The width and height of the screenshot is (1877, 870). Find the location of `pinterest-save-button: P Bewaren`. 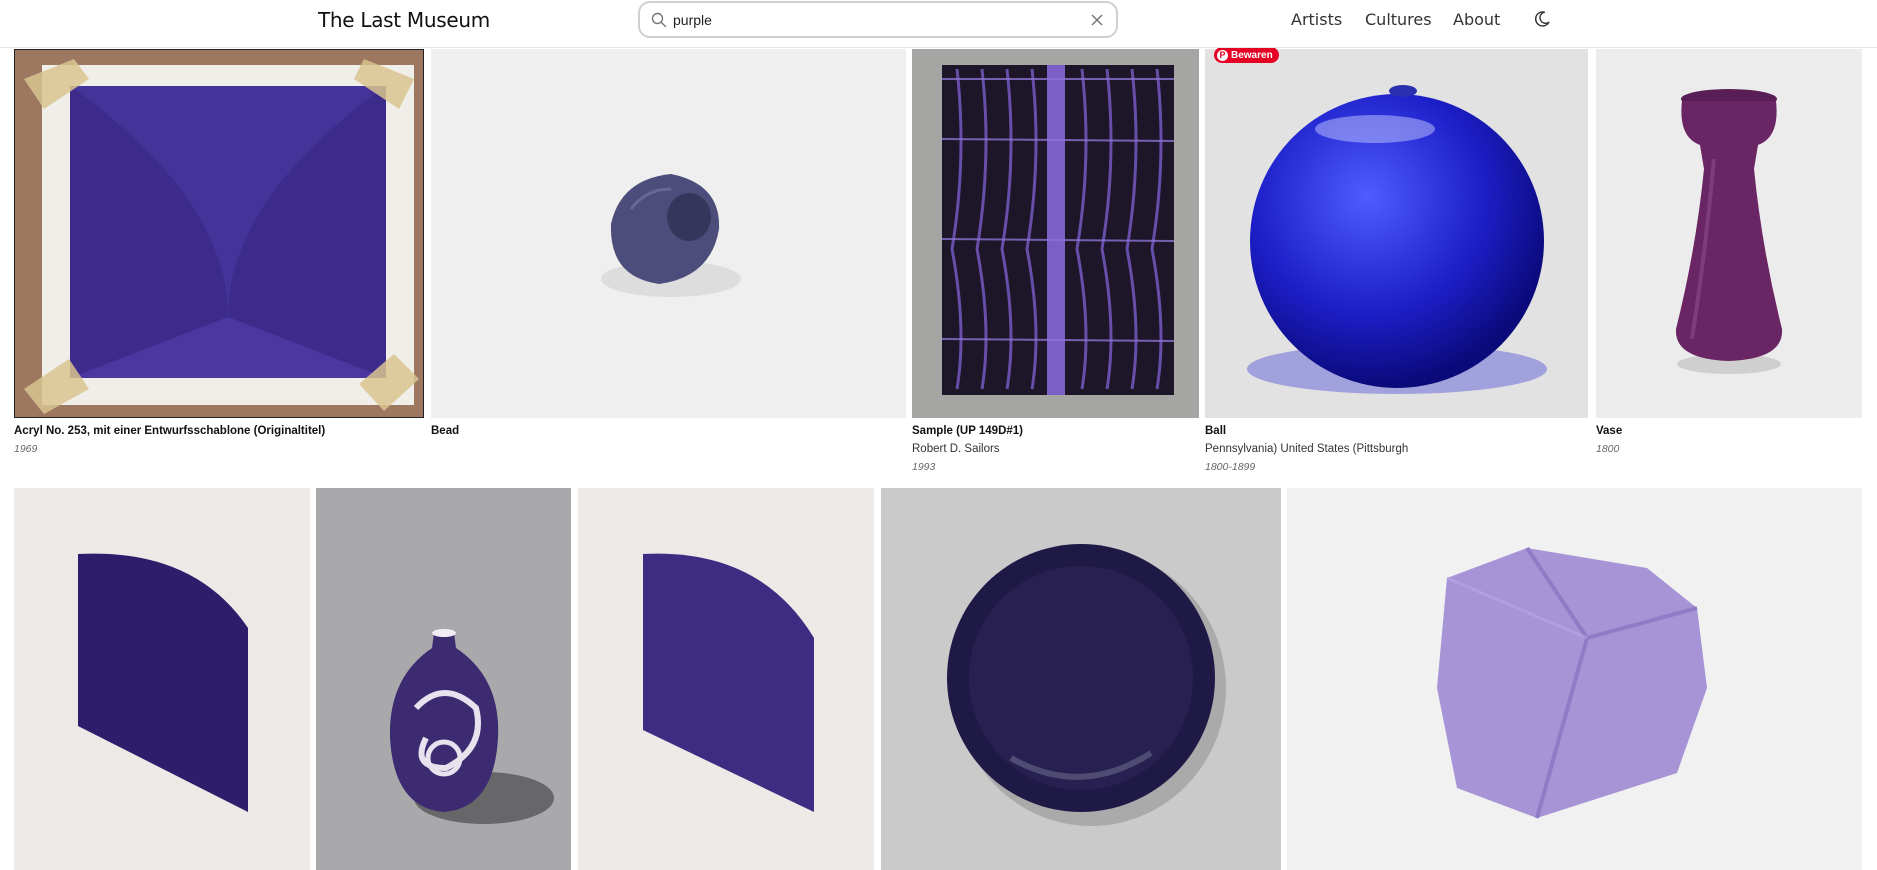

pinterest-save-button: P Bewaren is located at coordinates (1246, 55).